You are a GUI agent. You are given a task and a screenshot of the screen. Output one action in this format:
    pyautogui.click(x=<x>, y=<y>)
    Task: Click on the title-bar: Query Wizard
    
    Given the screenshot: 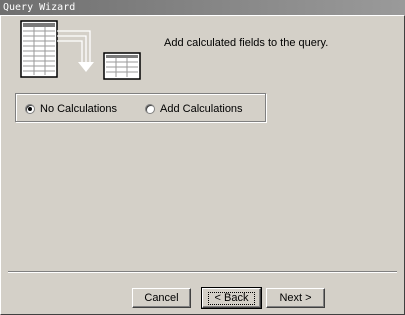 What is the action you would take?
    pyautogui.click(x=202, y=7)
    